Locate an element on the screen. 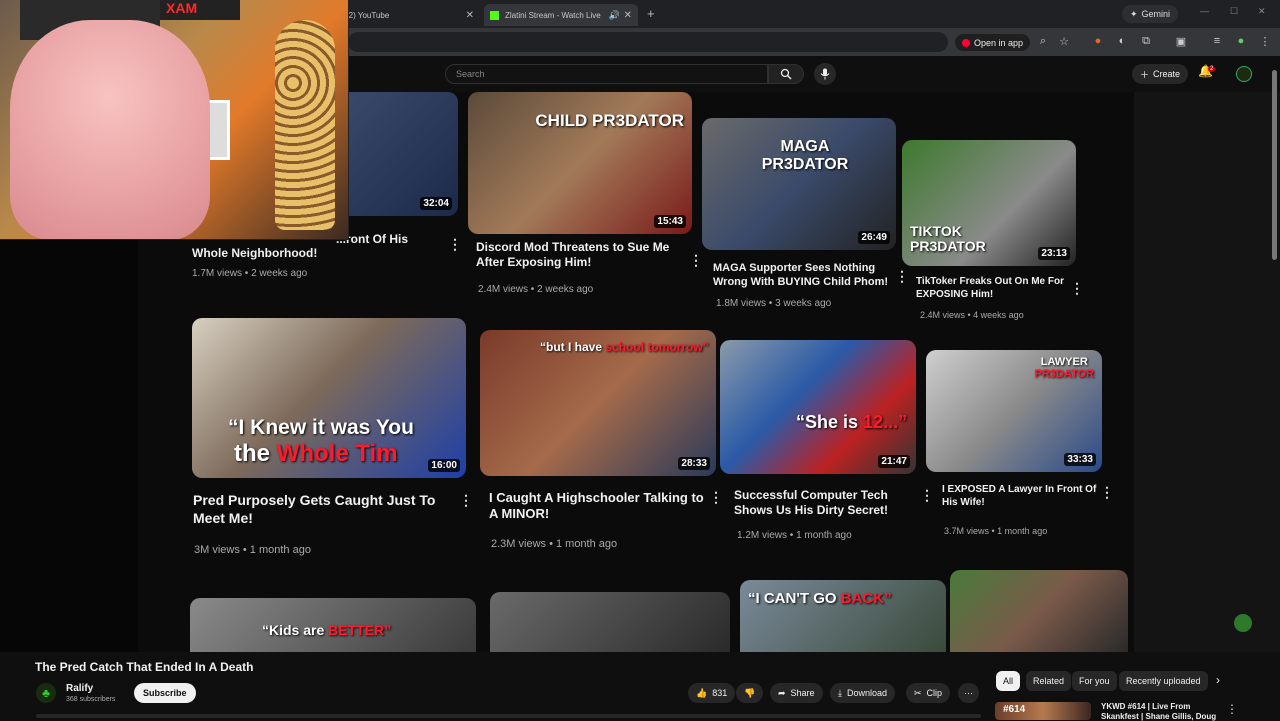 Image resolution: width=1280 pixels, height=721 pixels. gemini-label: Gemini is located at coordinates (1156, 14).